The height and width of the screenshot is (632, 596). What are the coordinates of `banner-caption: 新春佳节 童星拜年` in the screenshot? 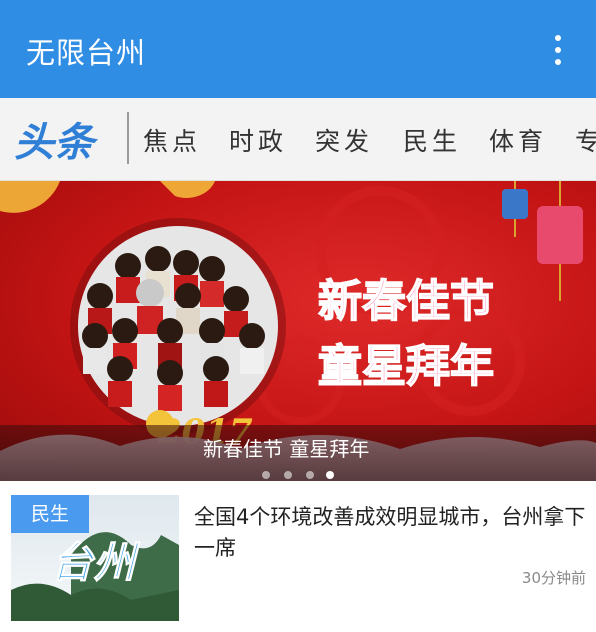 It's located at (286, 449).